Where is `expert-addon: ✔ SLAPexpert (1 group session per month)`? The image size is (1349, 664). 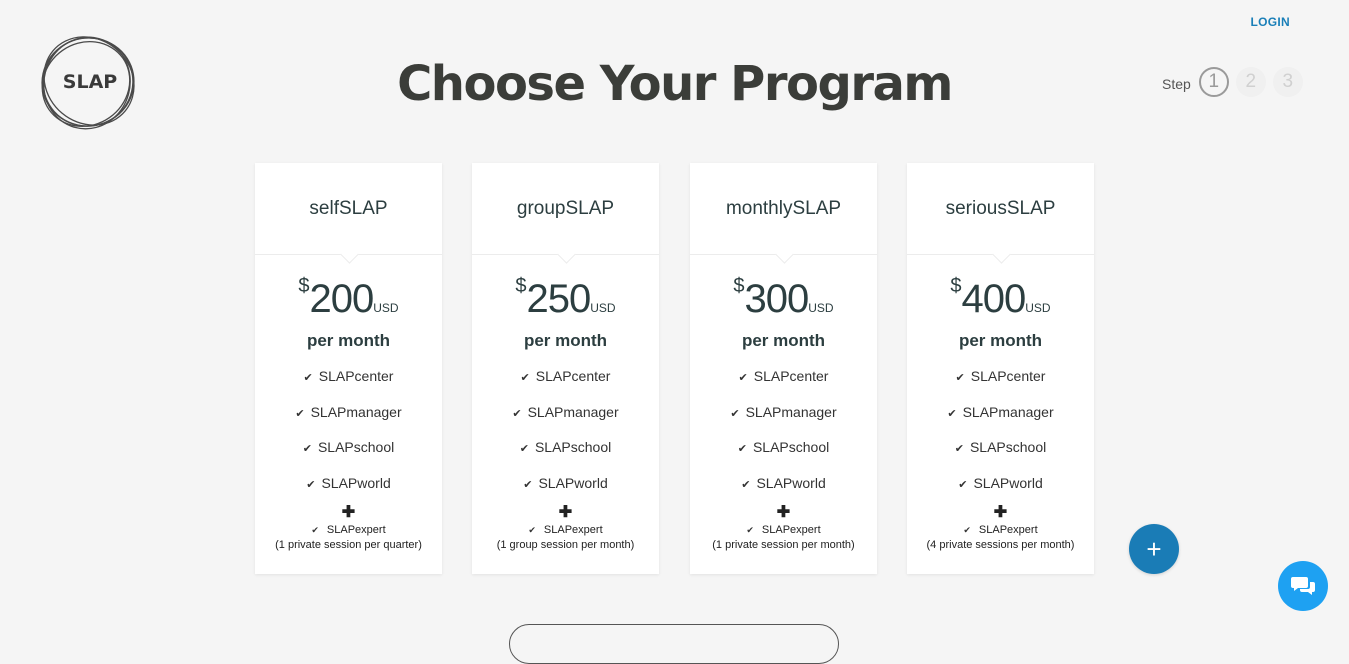 expert-addon: ✔ SLAPexpert (1 group session per month) is located at coordinates (565, 538).